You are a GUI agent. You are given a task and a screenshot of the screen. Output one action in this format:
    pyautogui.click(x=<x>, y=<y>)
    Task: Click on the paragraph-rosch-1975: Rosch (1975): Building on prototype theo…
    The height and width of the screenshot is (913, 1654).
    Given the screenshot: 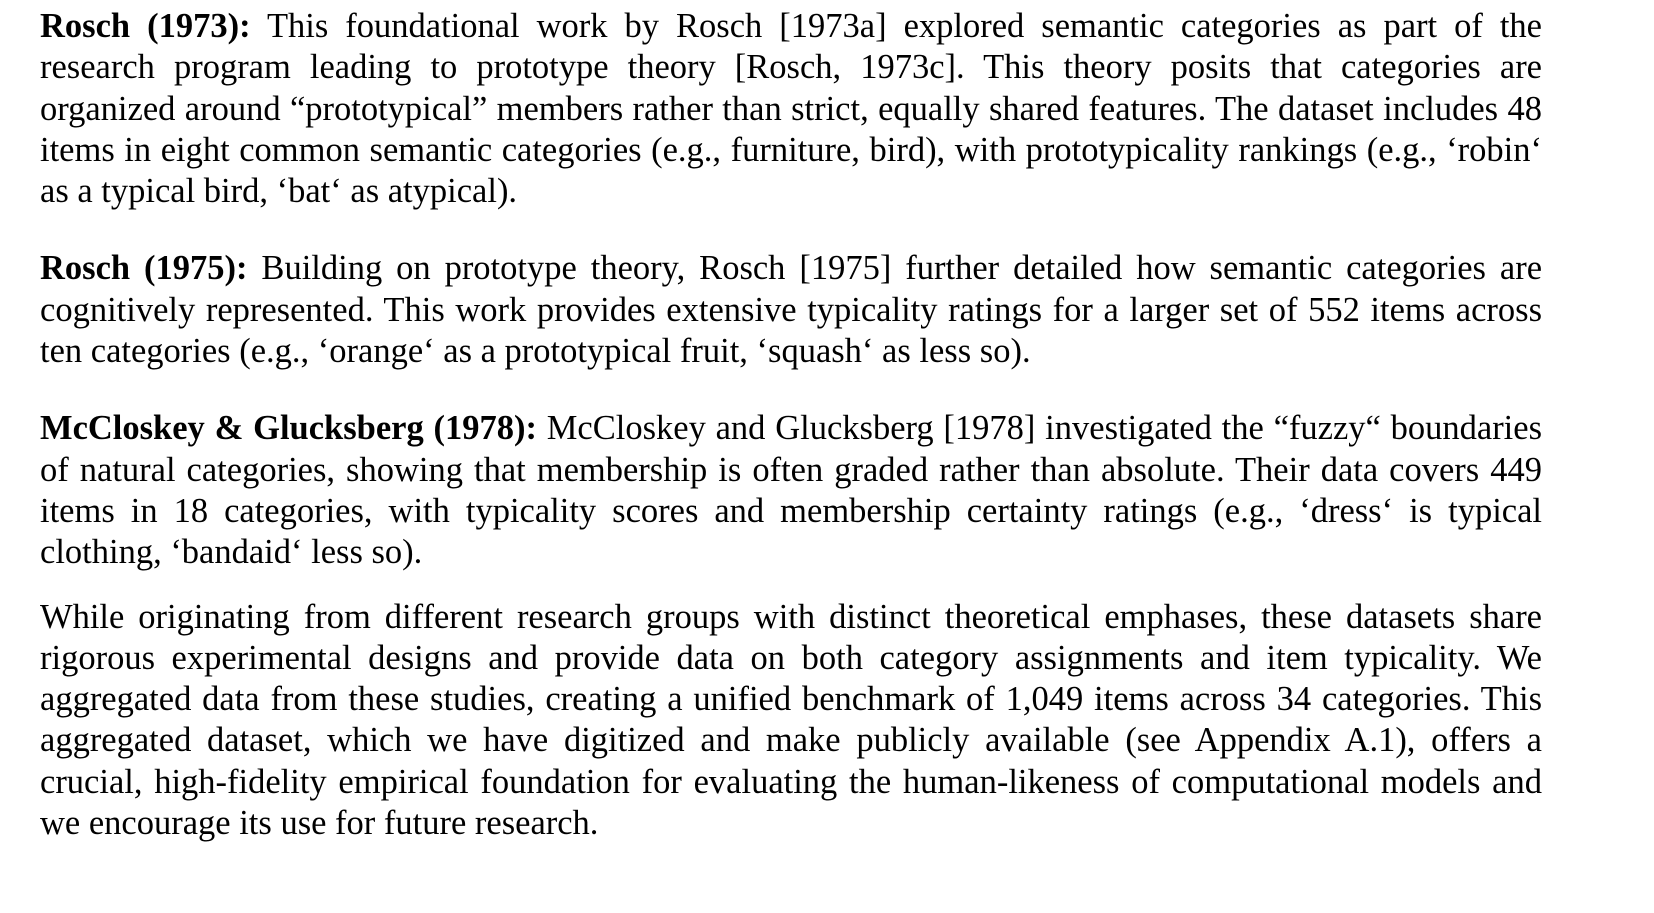 What is the action you would take?
    pyautogui.click(x=791, y=310)
    